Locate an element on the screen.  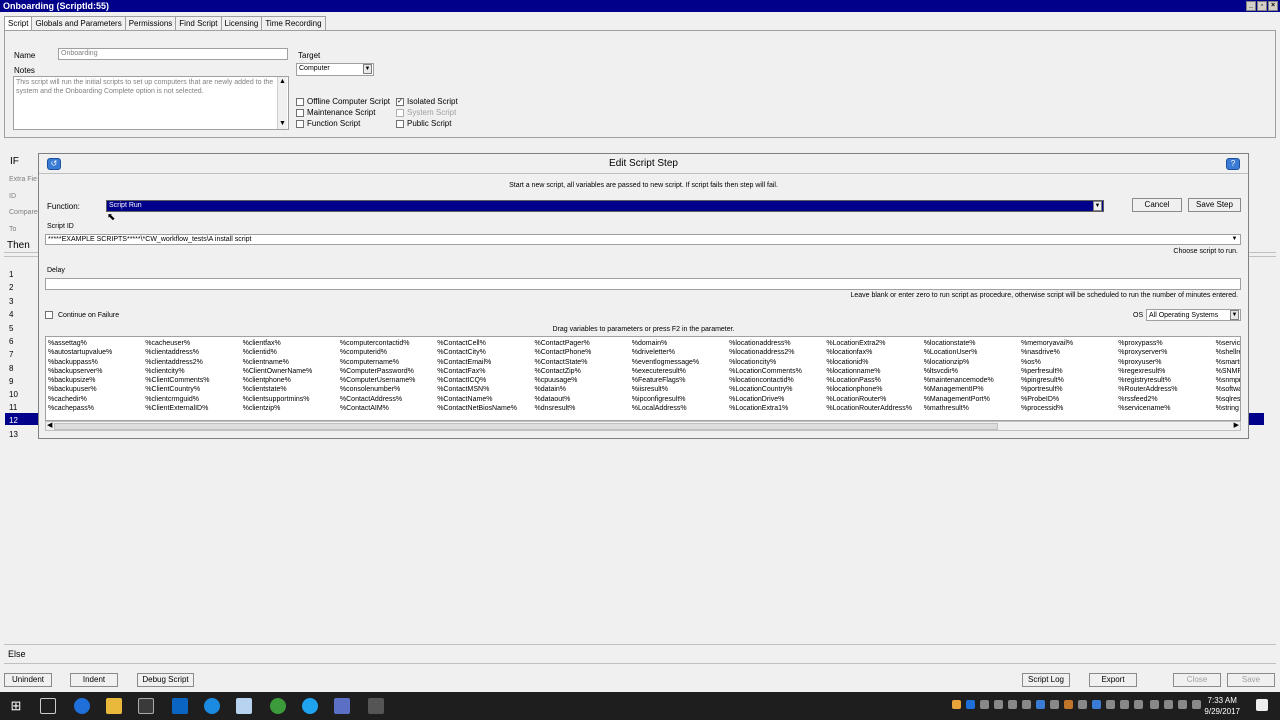
tab-script: Script is located at coordinates (18, 23).